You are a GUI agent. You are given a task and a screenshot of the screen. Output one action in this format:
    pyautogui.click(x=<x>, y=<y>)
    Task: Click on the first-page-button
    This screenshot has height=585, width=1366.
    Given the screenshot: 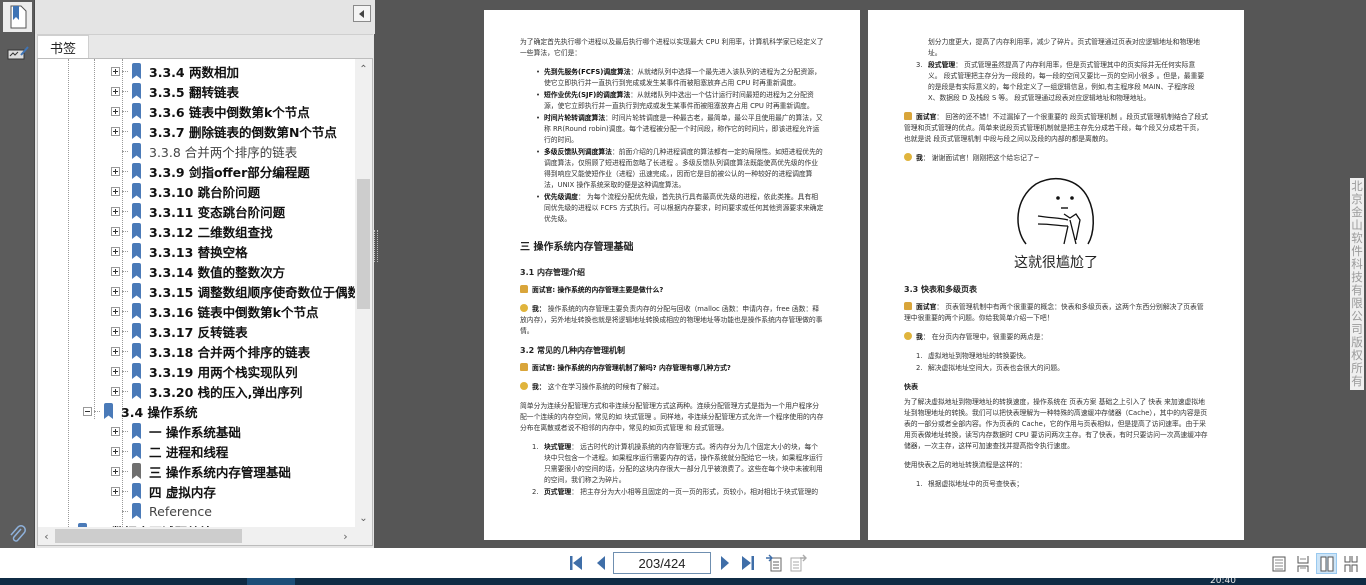 What is the action you would take?
    pyautogui.click(x=576, y=563)
    